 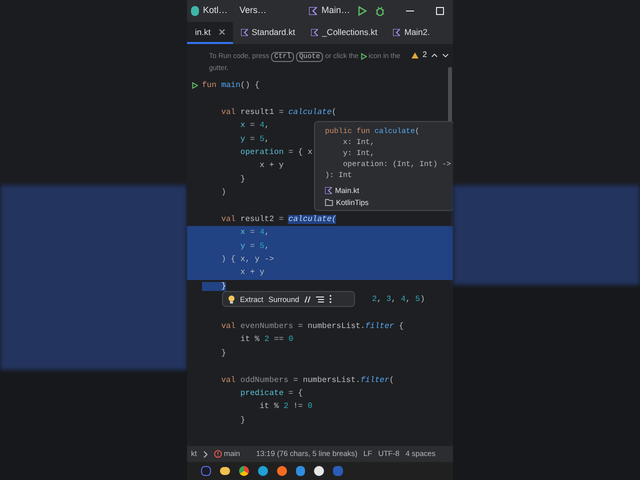 What do you see at coordinates (440, 11) in the screenshot?
I see `maximize-icon` at bounding box center [440, 11].